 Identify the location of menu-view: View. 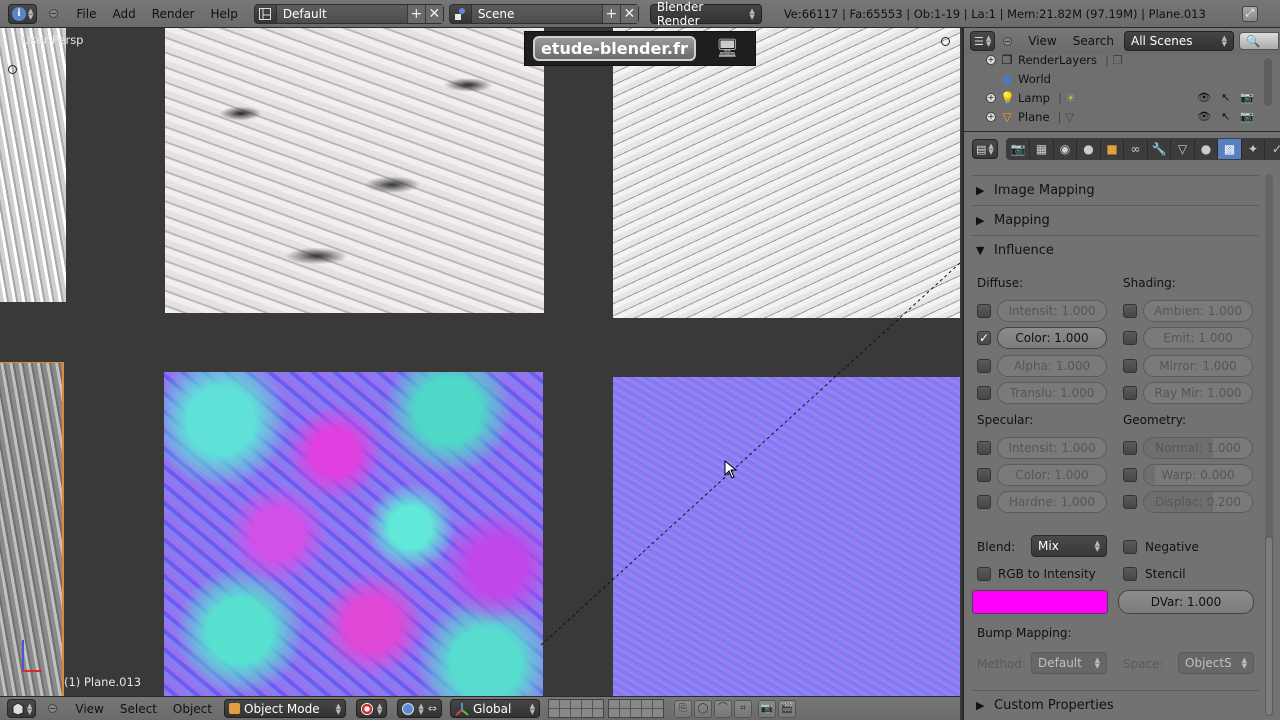
(89, 709).